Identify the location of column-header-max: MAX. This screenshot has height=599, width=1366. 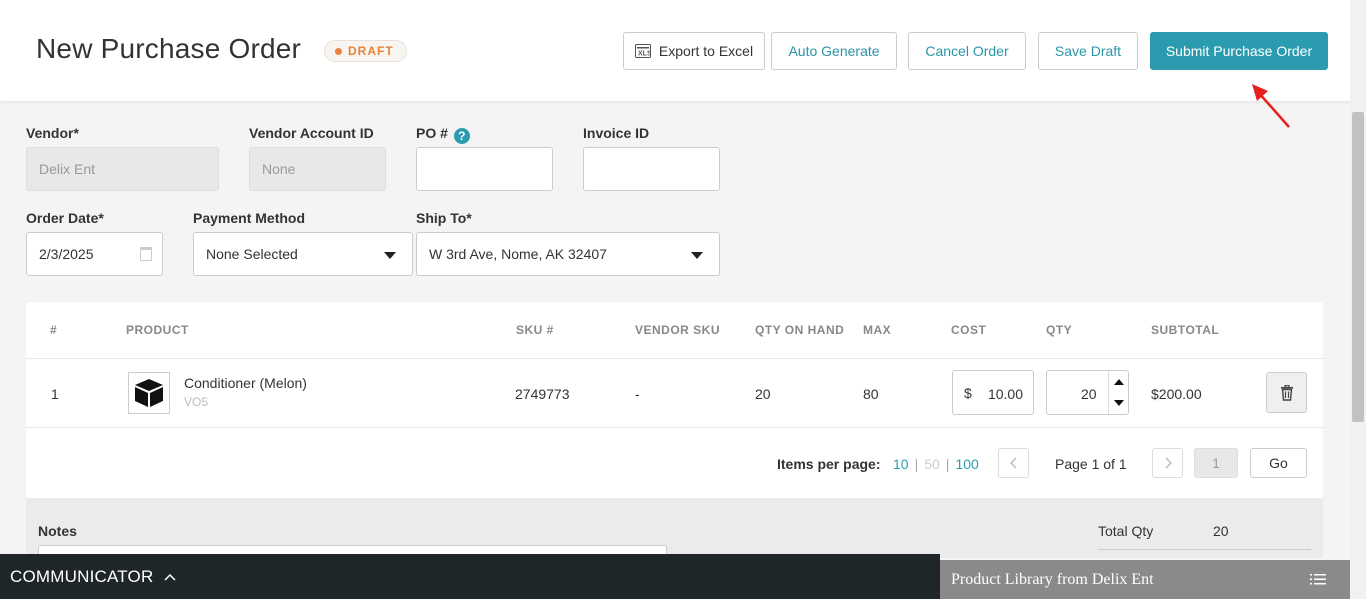
(877, 330).